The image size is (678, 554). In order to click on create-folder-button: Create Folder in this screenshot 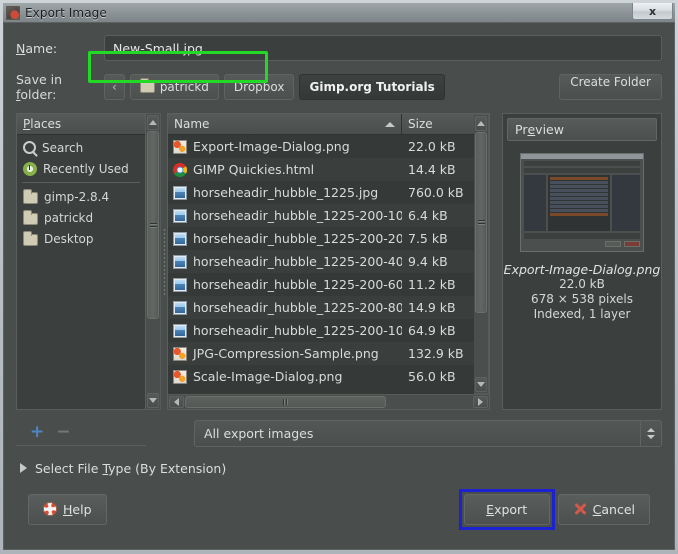, I will do `click(610, 87)`.